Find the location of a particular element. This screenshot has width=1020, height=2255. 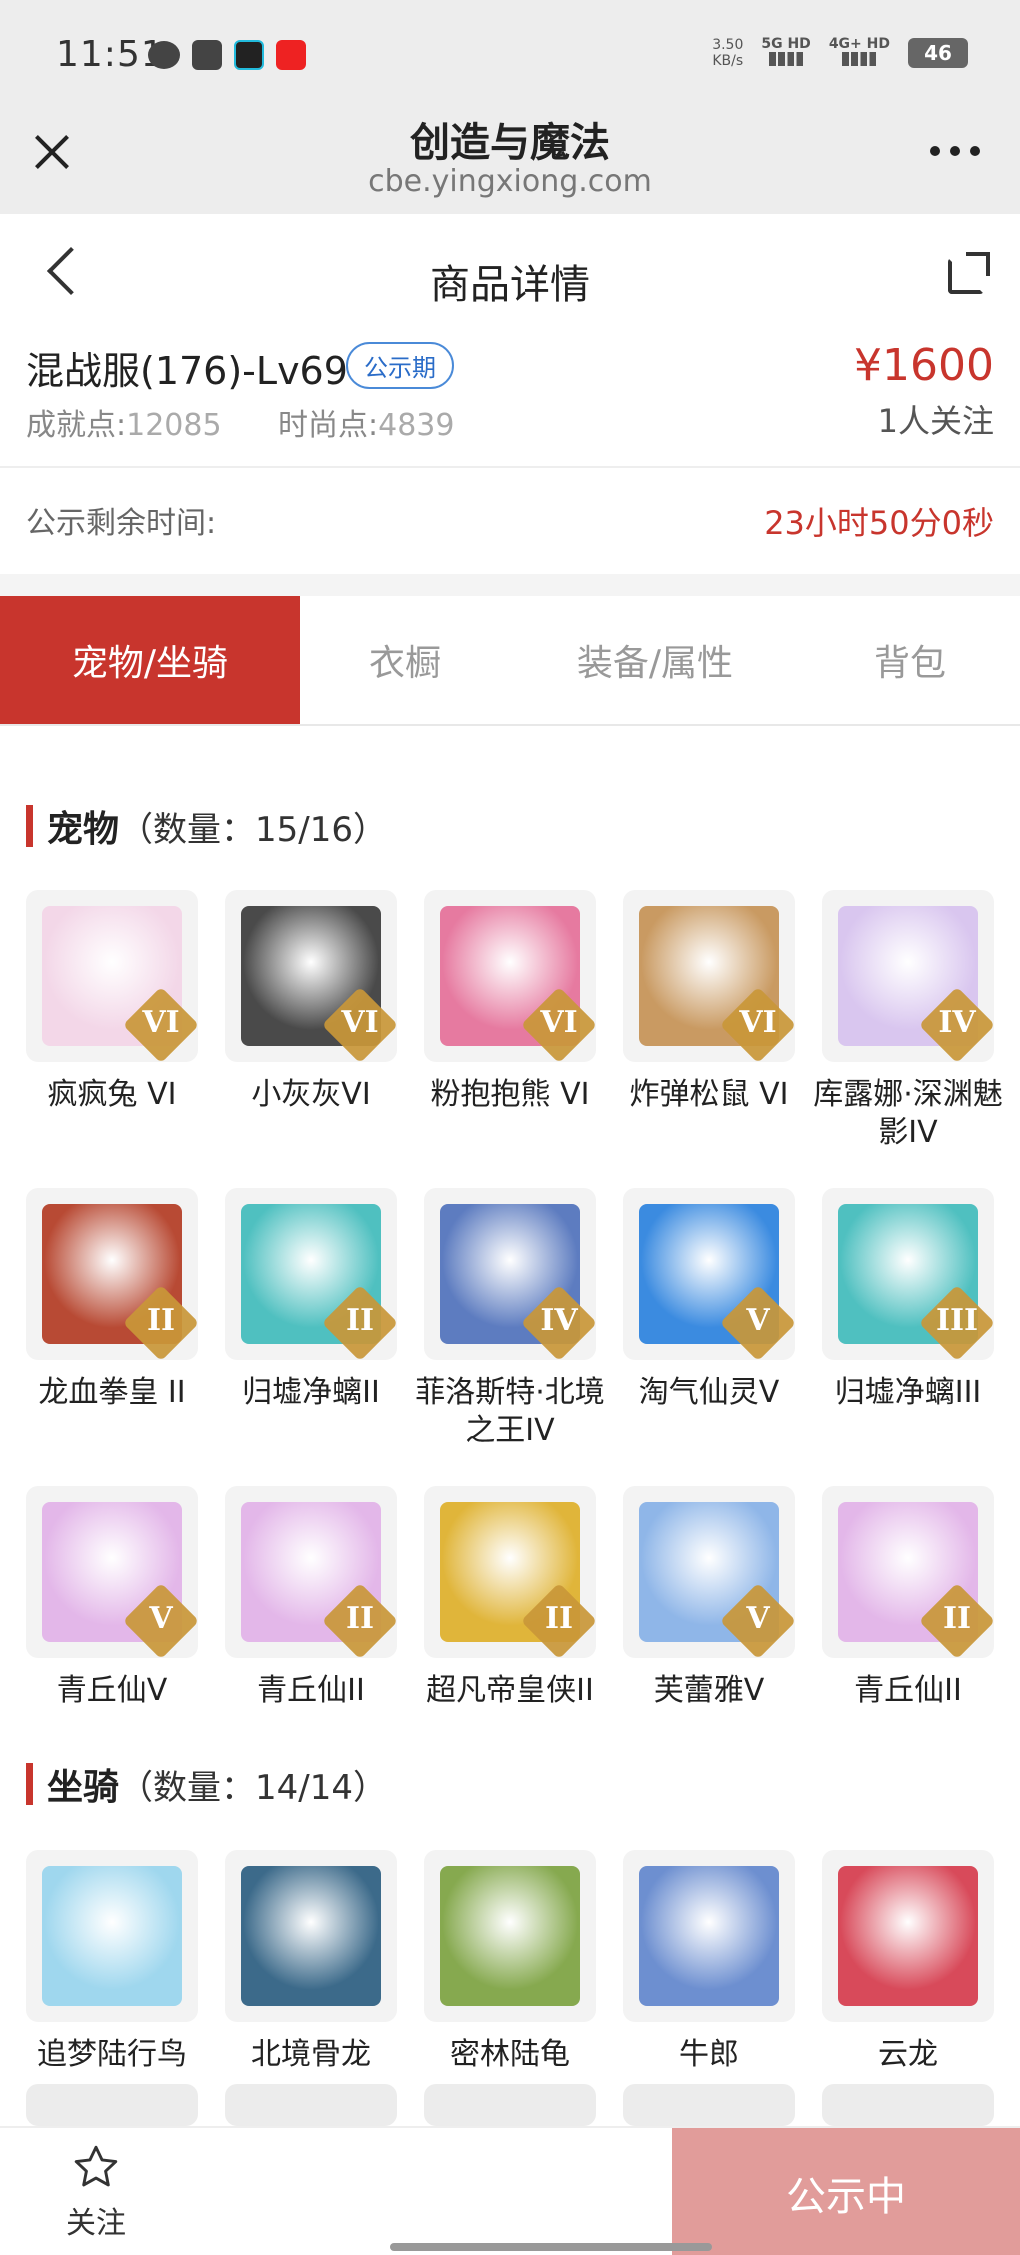

mounts-grid: 追梦陆行鸟 北境骨龙 密林陆龟 牛郎 云龙 is located at coordinates (512, 1962).